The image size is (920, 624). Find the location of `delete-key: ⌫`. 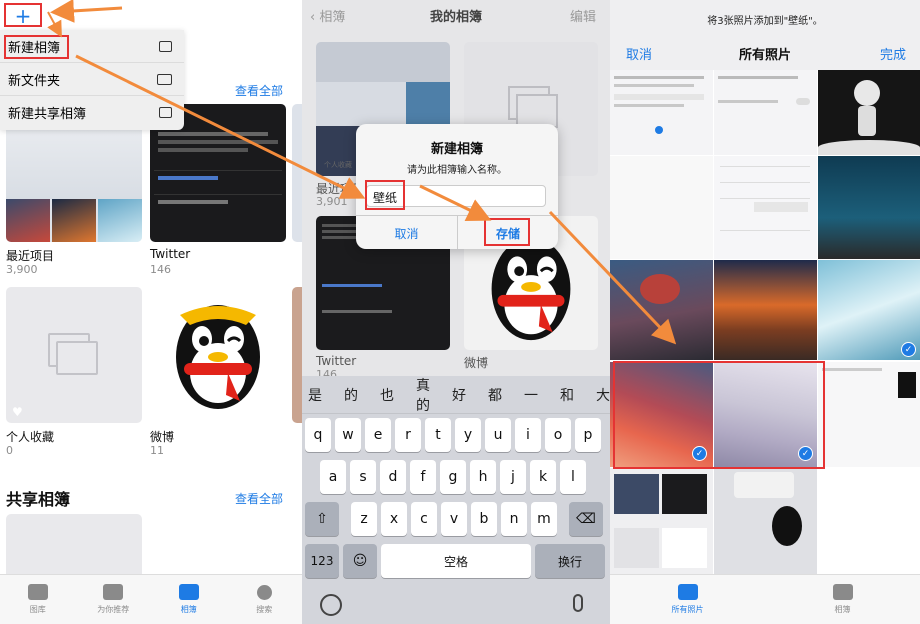

delete-key: ⌫ is located at coordinates (586, 519).